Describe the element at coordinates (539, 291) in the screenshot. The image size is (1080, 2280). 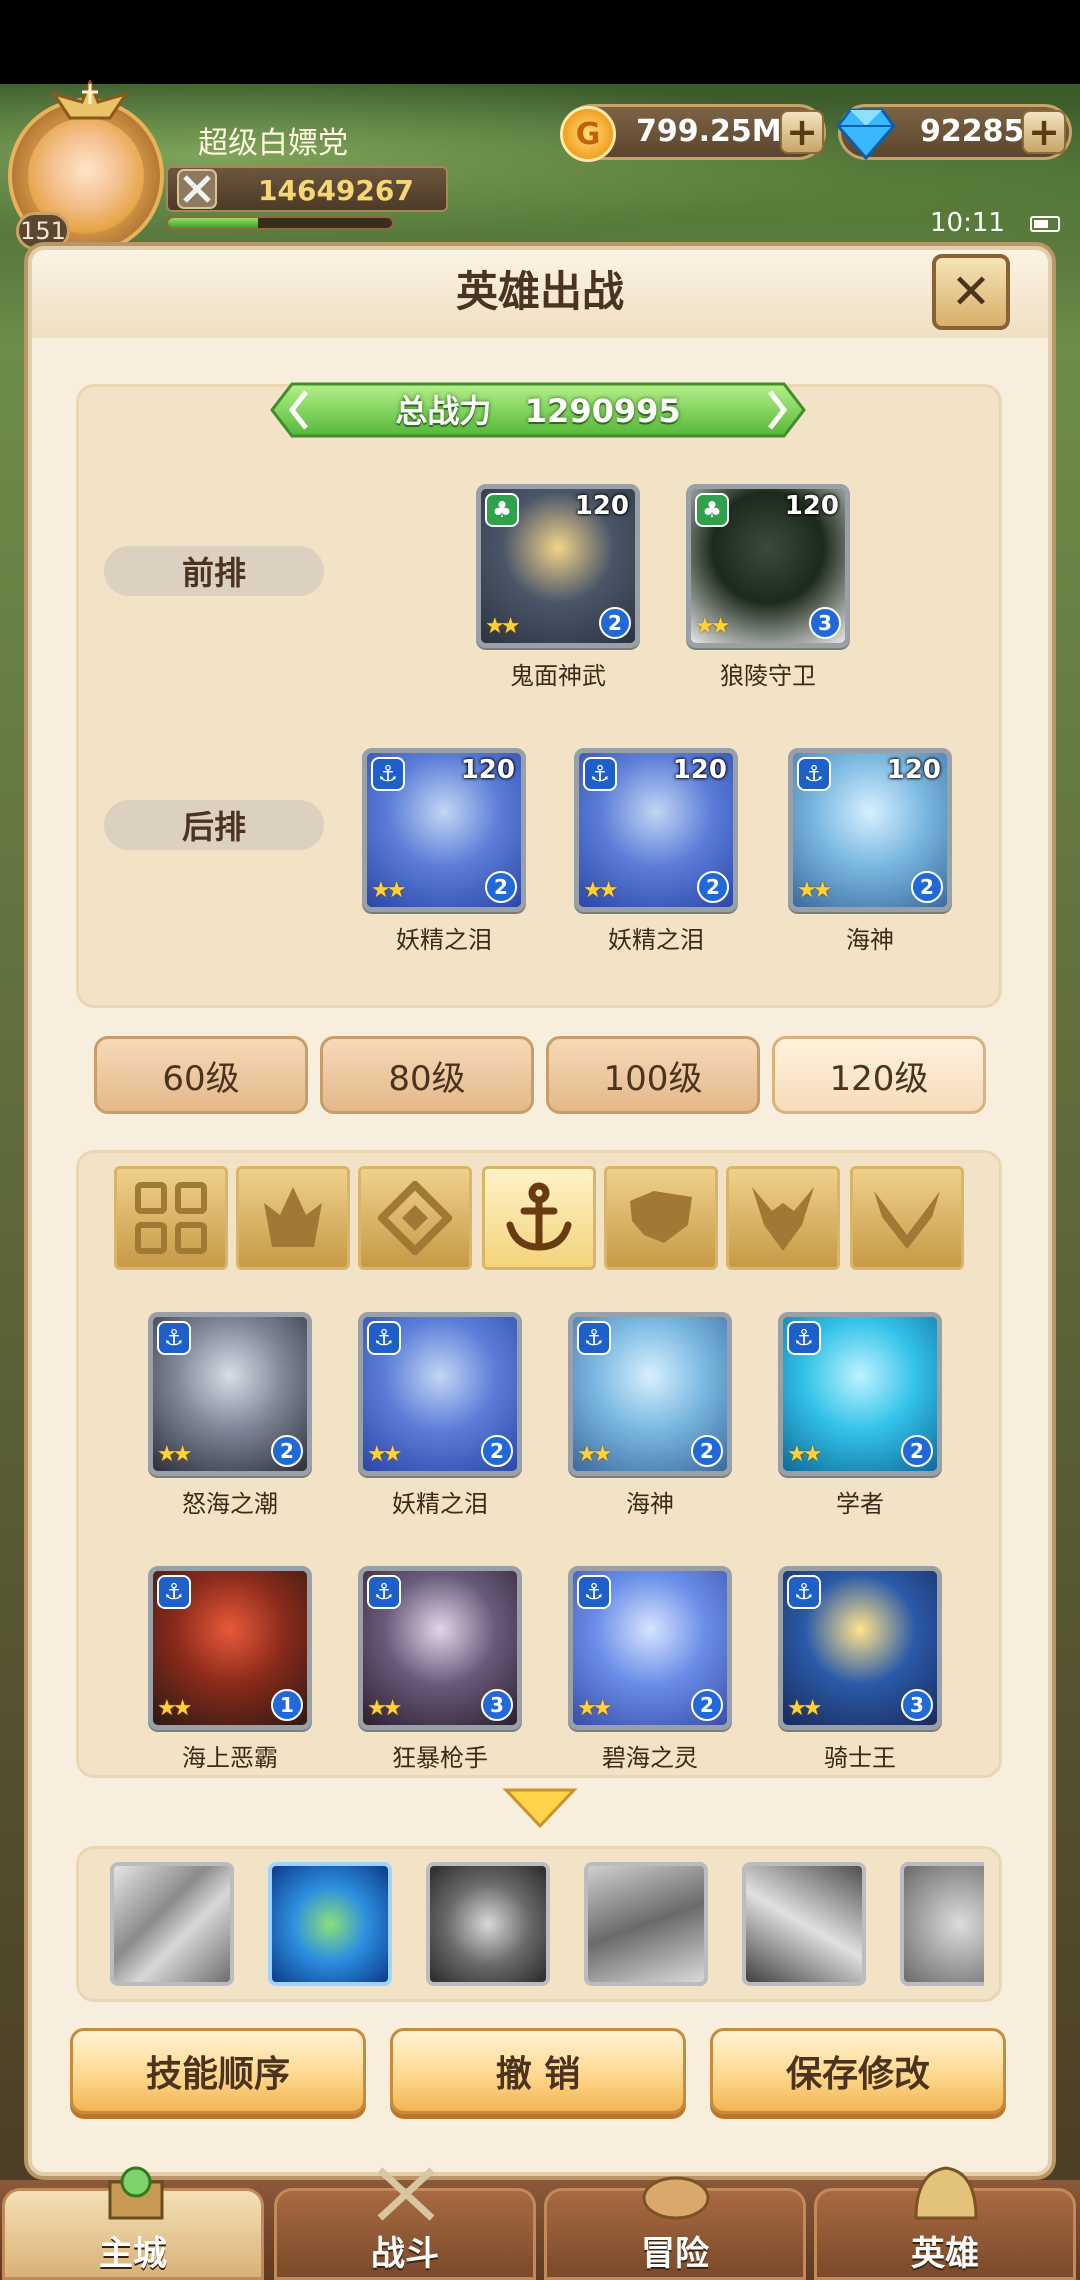
I see `dialog-title: 英雄出战` at that location.